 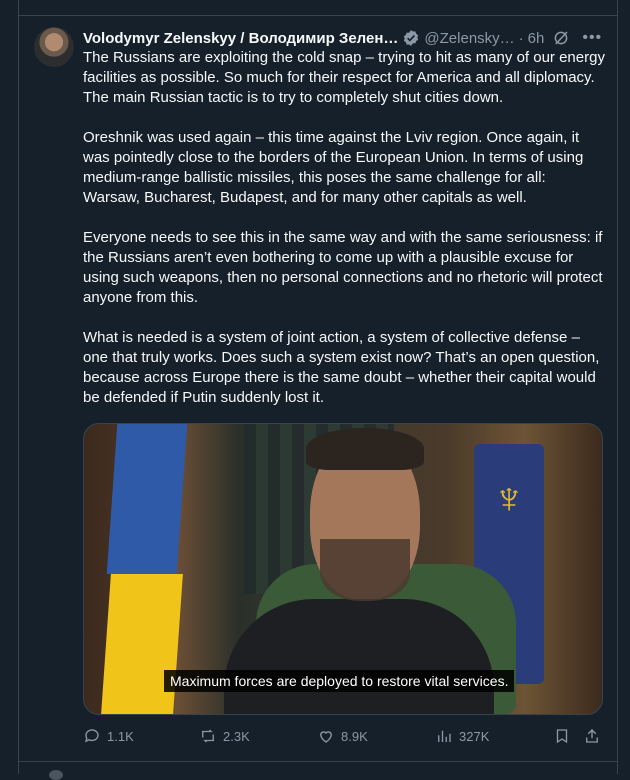 What do you see at coordinates (236, 736) in the screenshot?
I see `repost-count: 2.3K` at bounding box center [236, 736].